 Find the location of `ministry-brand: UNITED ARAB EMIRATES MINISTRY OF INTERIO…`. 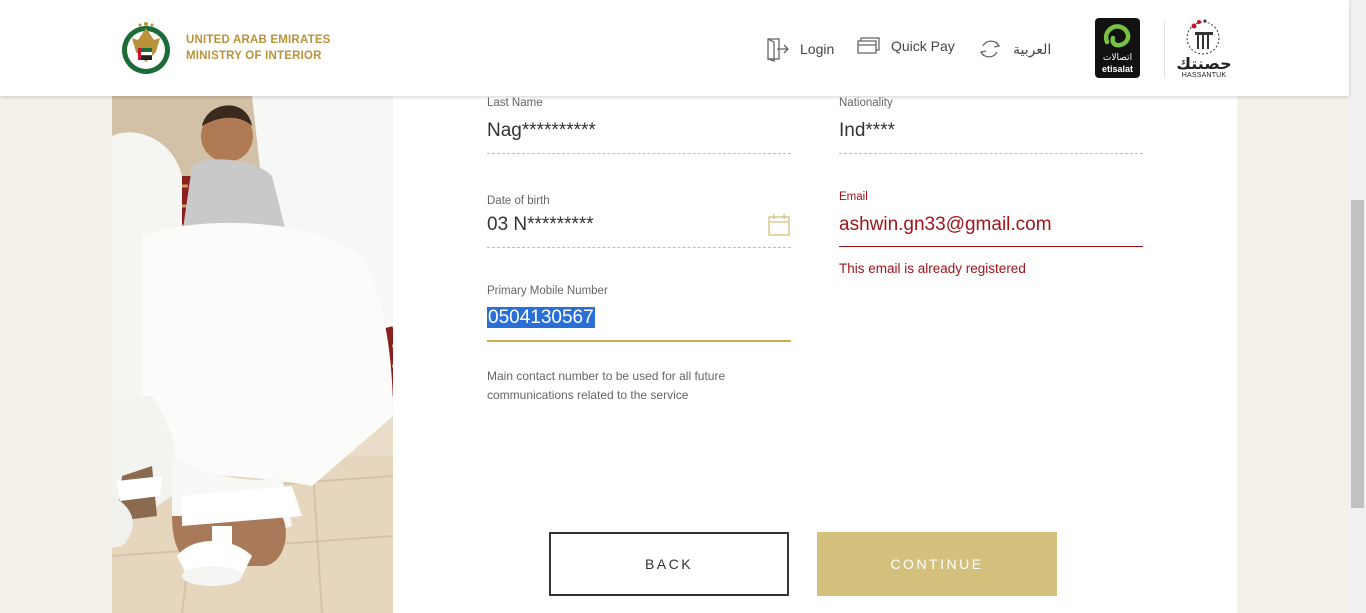

ministry-brand: UNITED ARAB EMIRATES MINISTRY OF INTERIO… is located at coordinates (258, 48).